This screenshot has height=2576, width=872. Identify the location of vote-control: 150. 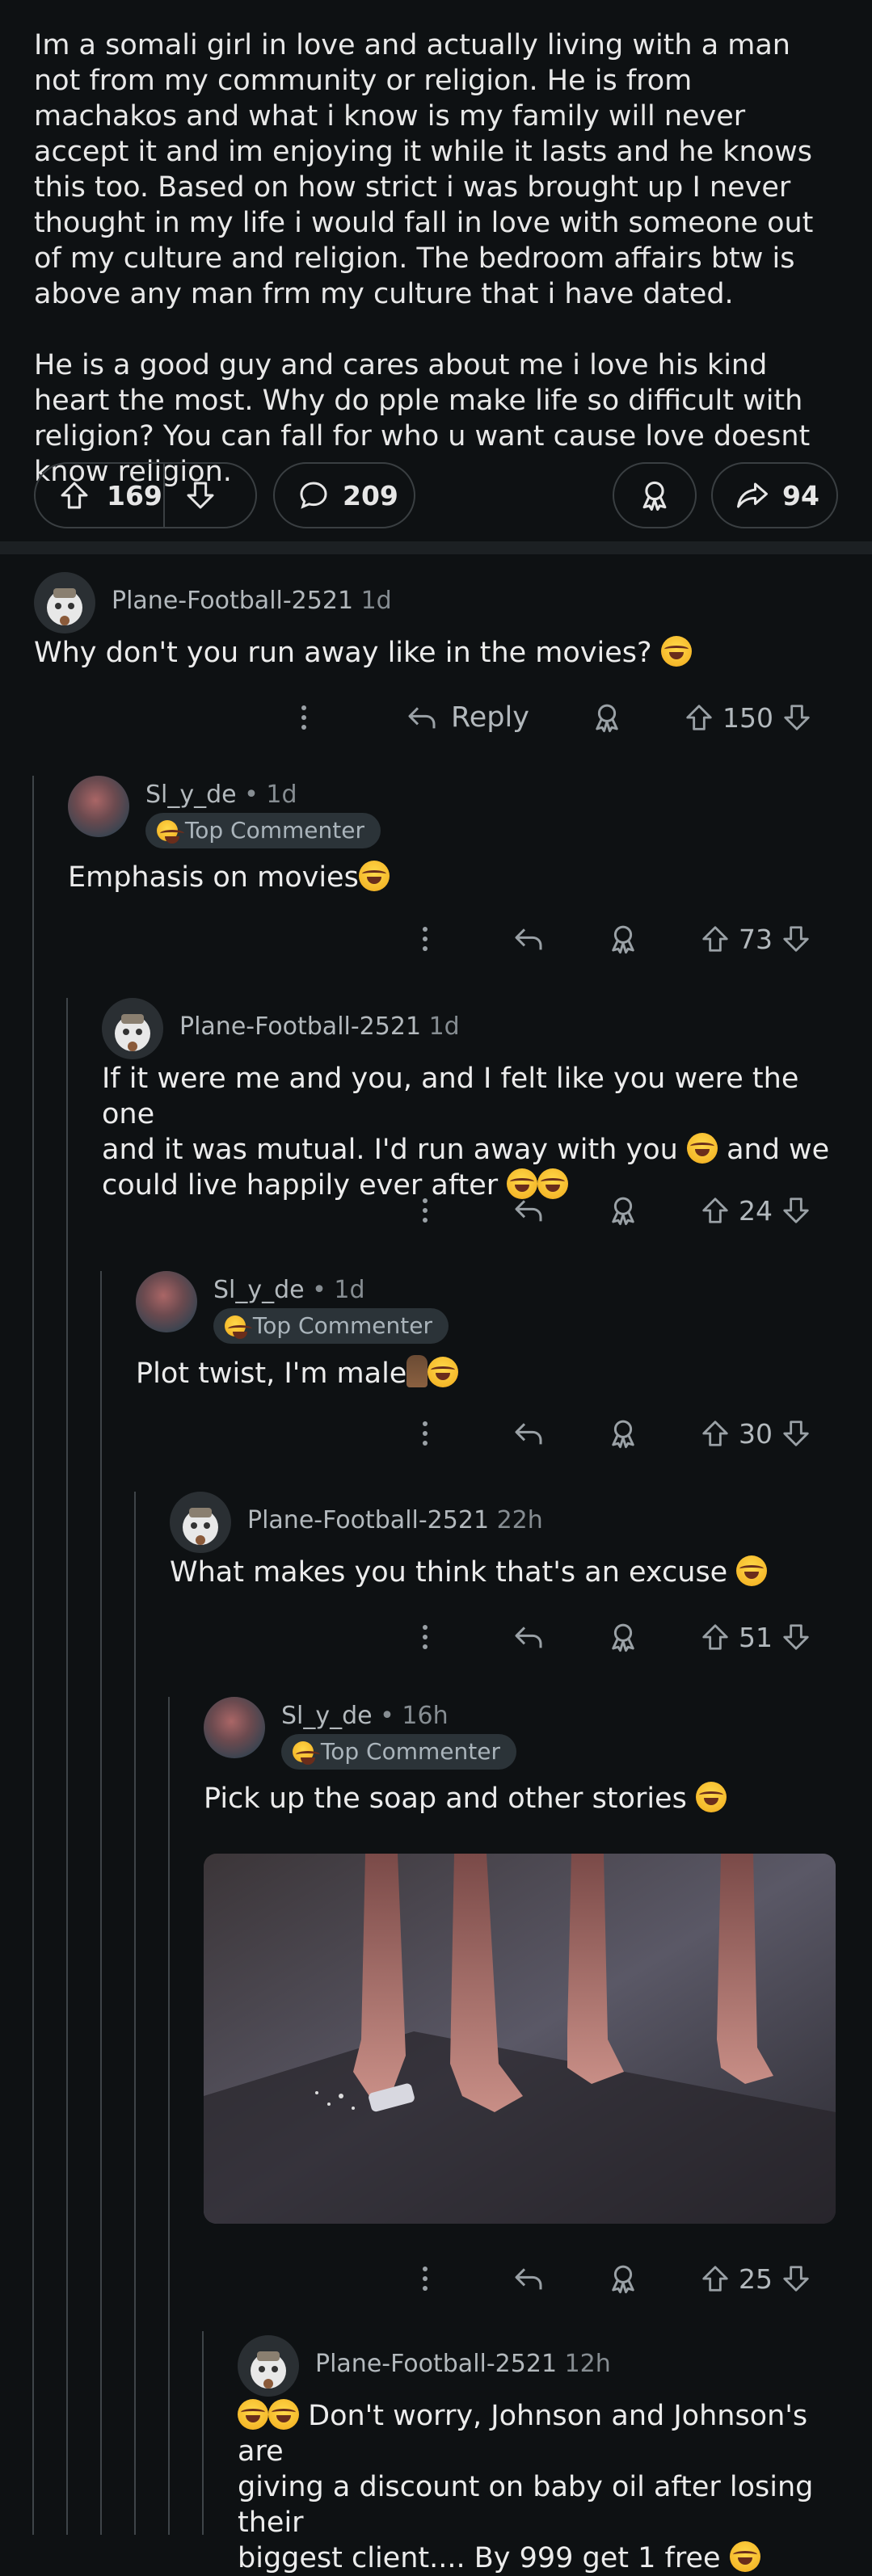
(748, 717).